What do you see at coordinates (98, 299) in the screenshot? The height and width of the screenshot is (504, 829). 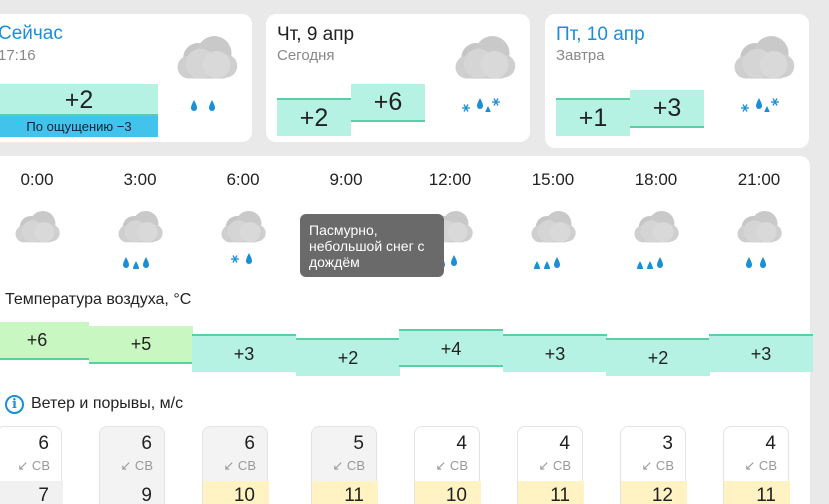 I see `temperature-section-title: Температура воздуха, °C` at bounding box center [98, 299].